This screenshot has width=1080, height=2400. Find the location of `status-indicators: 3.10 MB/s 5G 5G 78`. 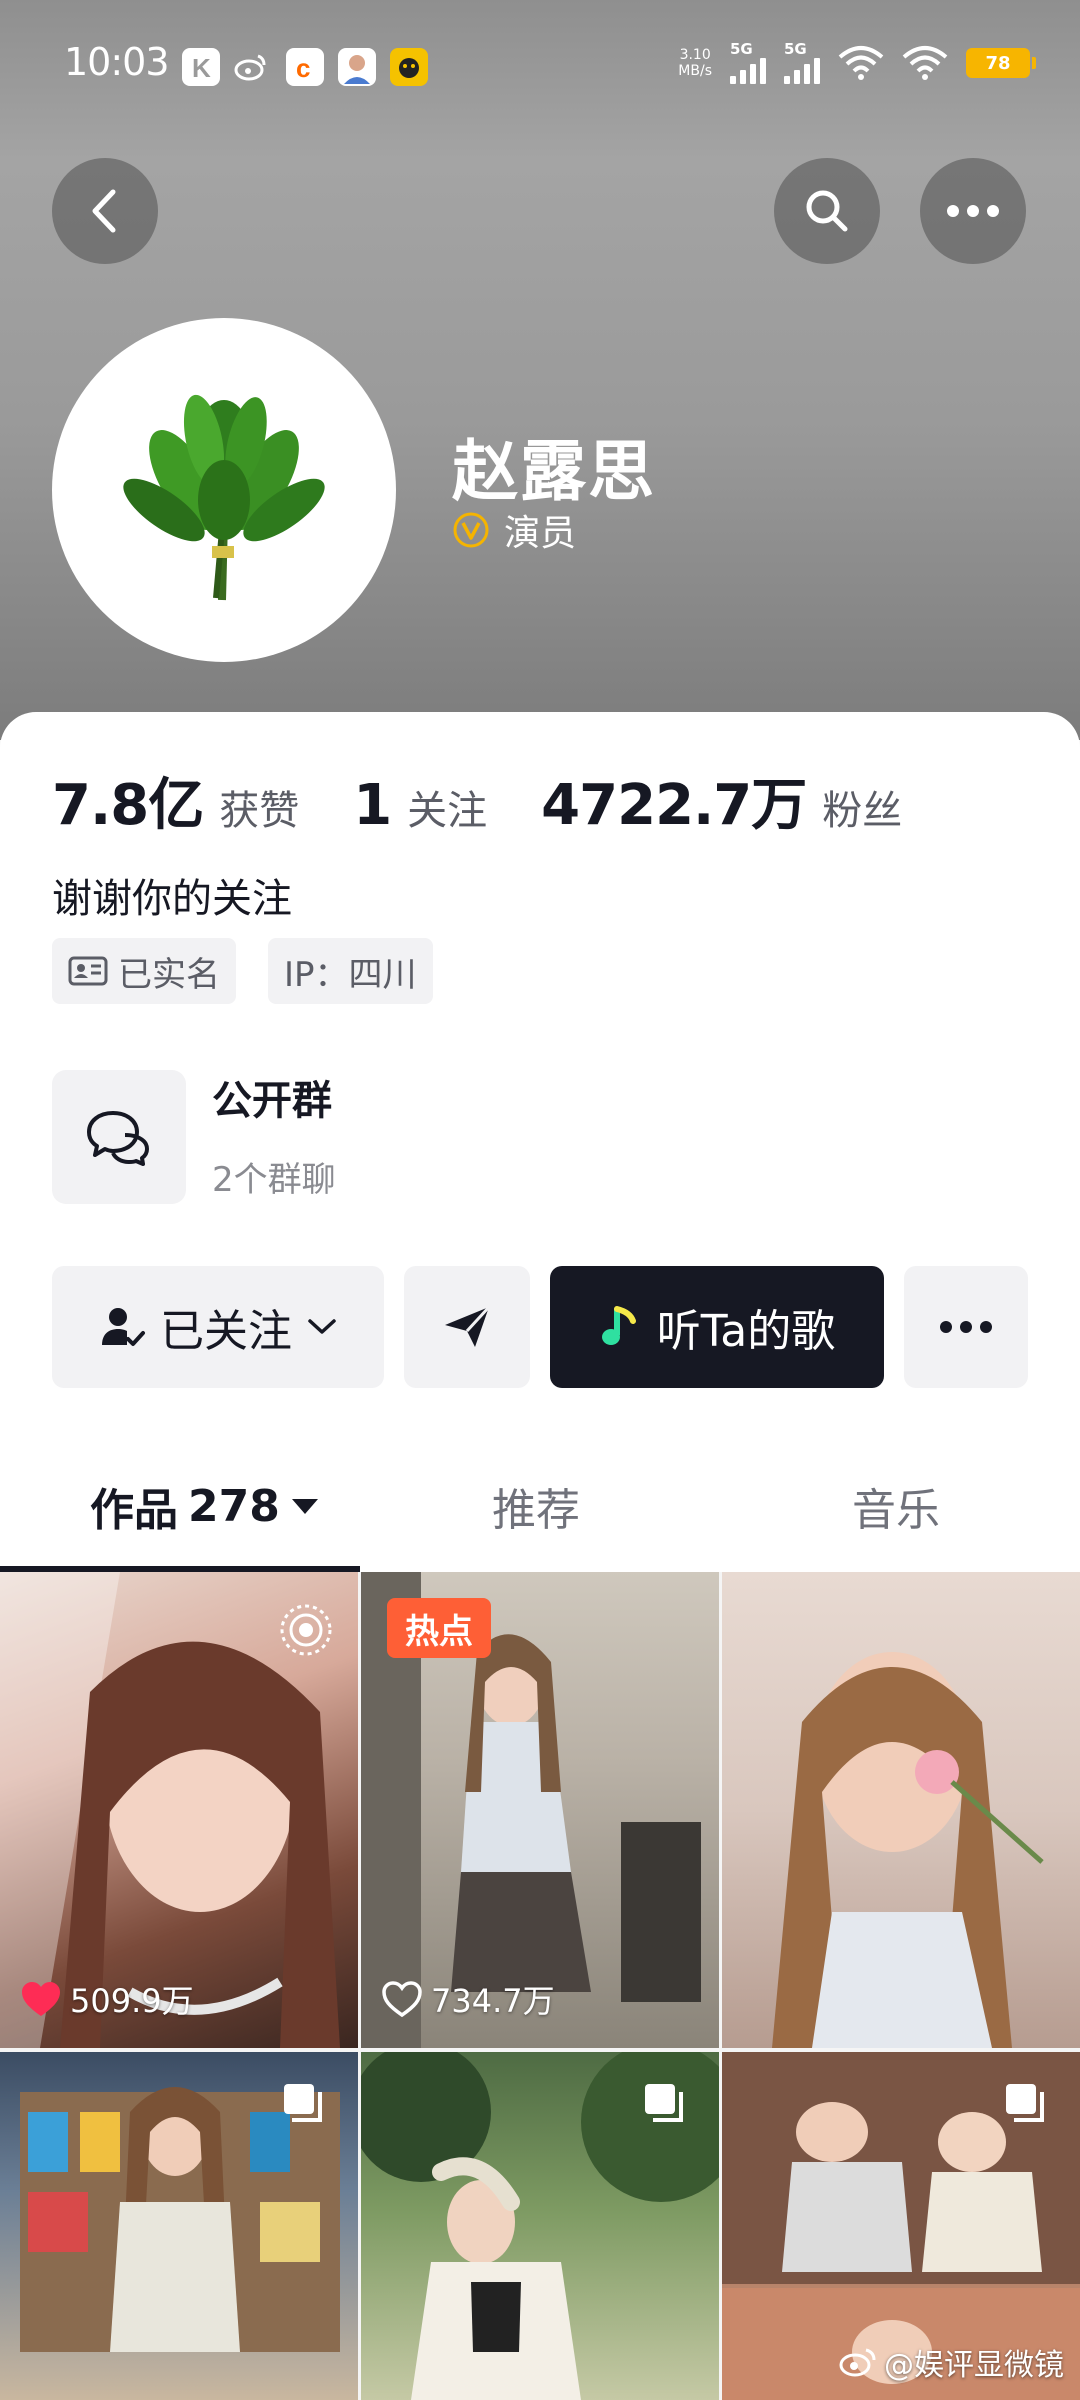

status-indicators: 3.10 MB/s 5G 5G 78 is located at coordinates (857, 63).